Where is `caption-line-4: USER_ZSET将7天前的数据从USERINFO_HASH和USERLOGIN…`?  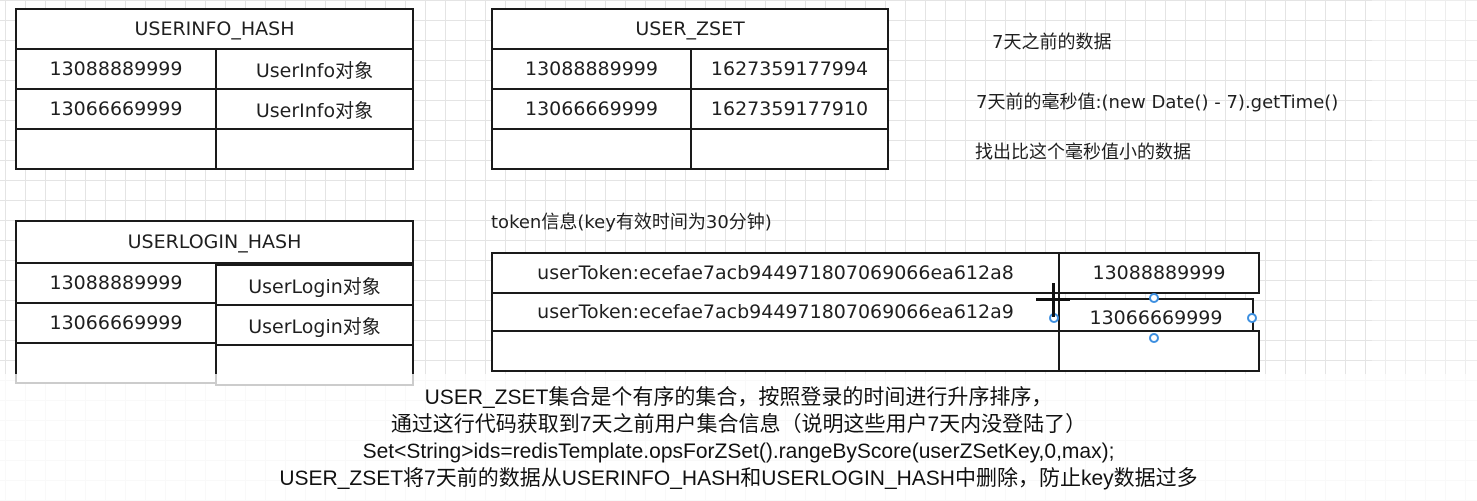 caption-line-4: USER_ZSET将7天前的数据从USERINFO_HASH和USERLOGIN… is located at coordinates (738, 478).